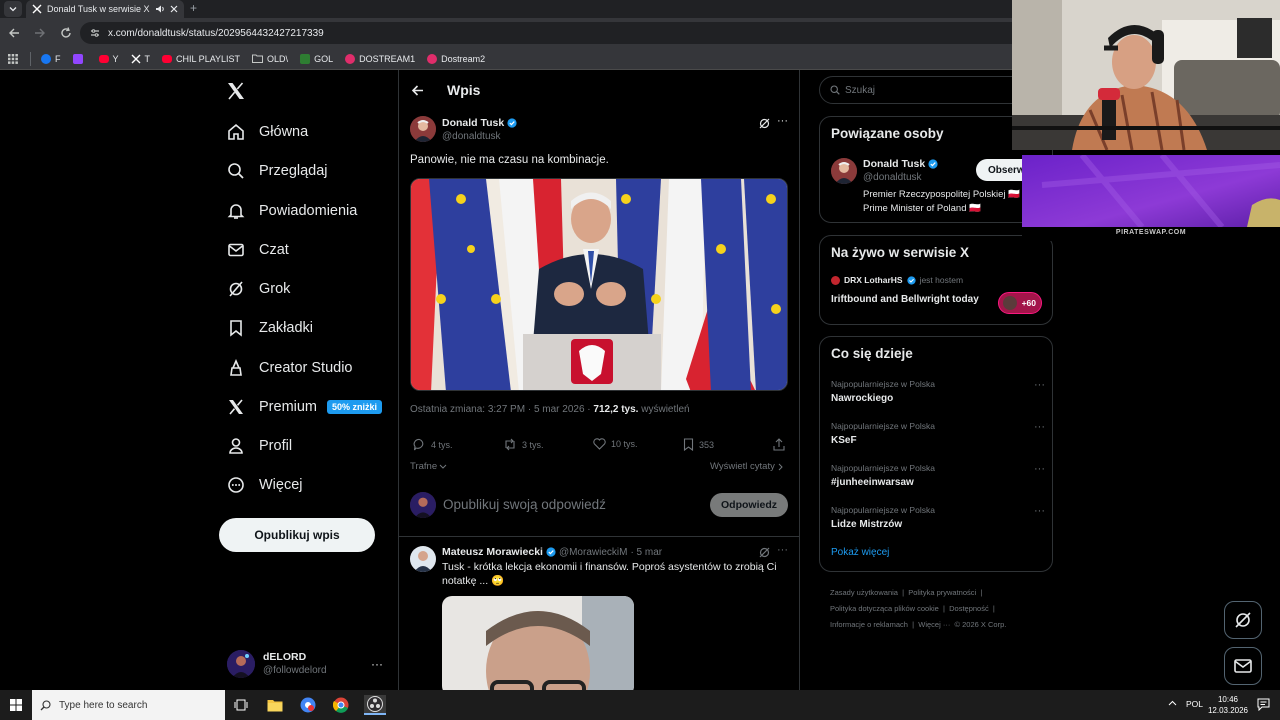  What do you see at coordinates (479, 137) in the screenshot?
I see `post-author-handle: @donaldtusk` at bounding box center [479, 137].